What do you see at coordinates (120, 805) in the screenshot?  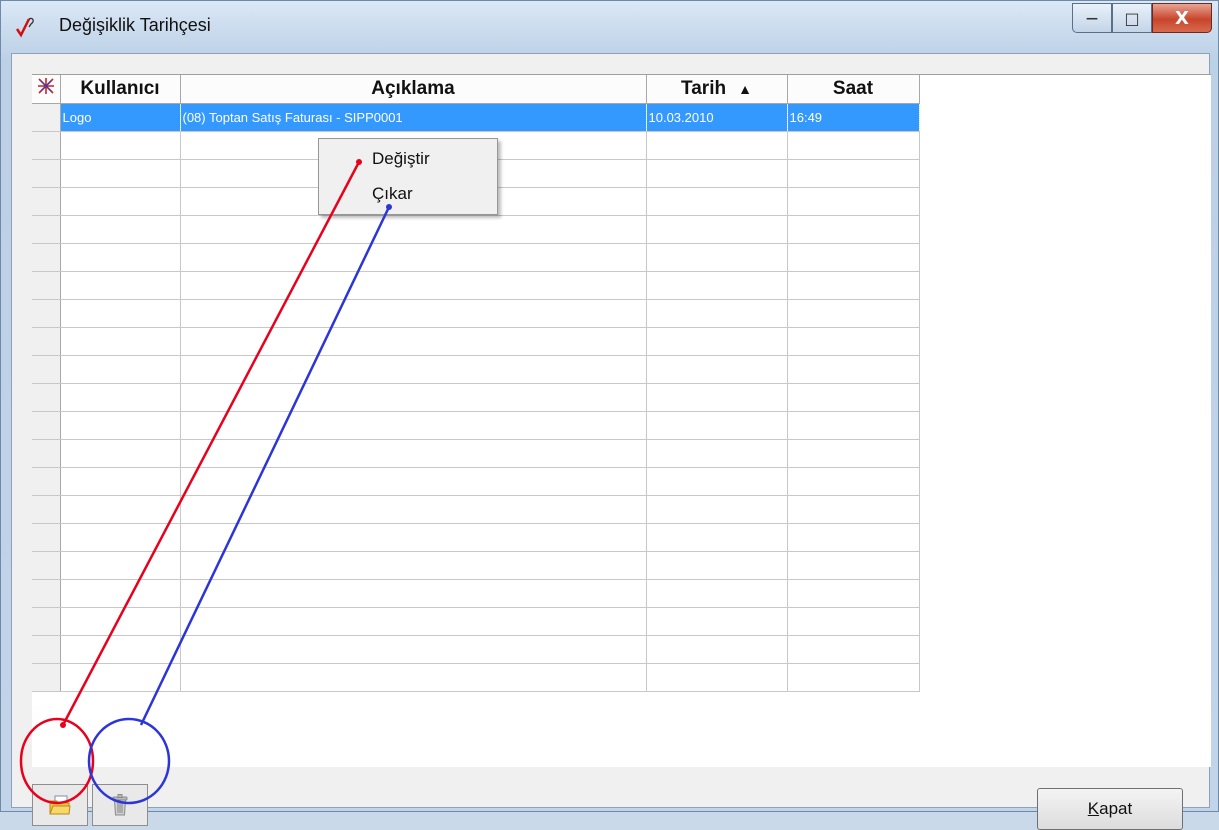 I see `delete-button` at bounding box center [120, 805].